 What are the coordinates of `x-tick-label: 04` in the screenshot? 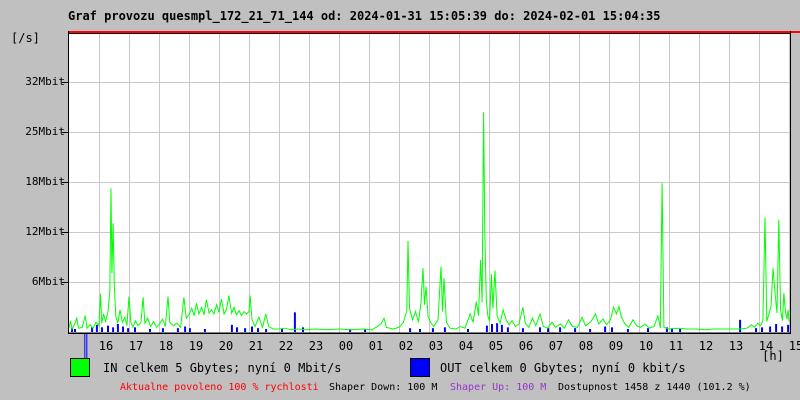 It's located at (466, 346).